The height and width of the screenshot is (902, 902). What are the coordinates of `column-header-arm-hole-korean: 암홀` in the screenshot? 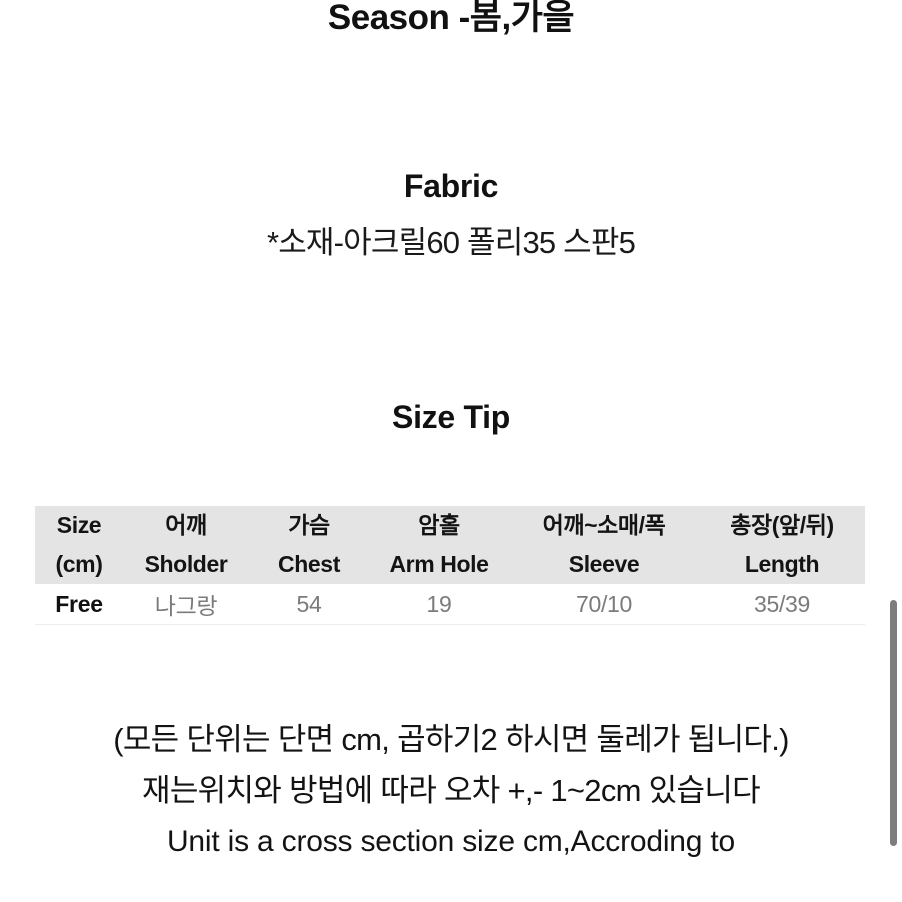 It's located at (439, 525).